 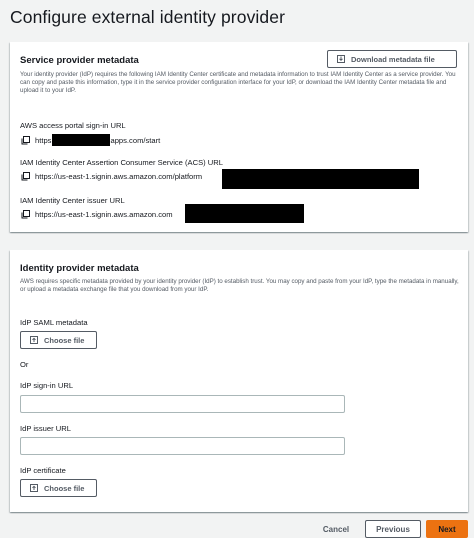 I want to click on saml-metadata-label: IdP SAML metadata, so click(x=54, y=322).